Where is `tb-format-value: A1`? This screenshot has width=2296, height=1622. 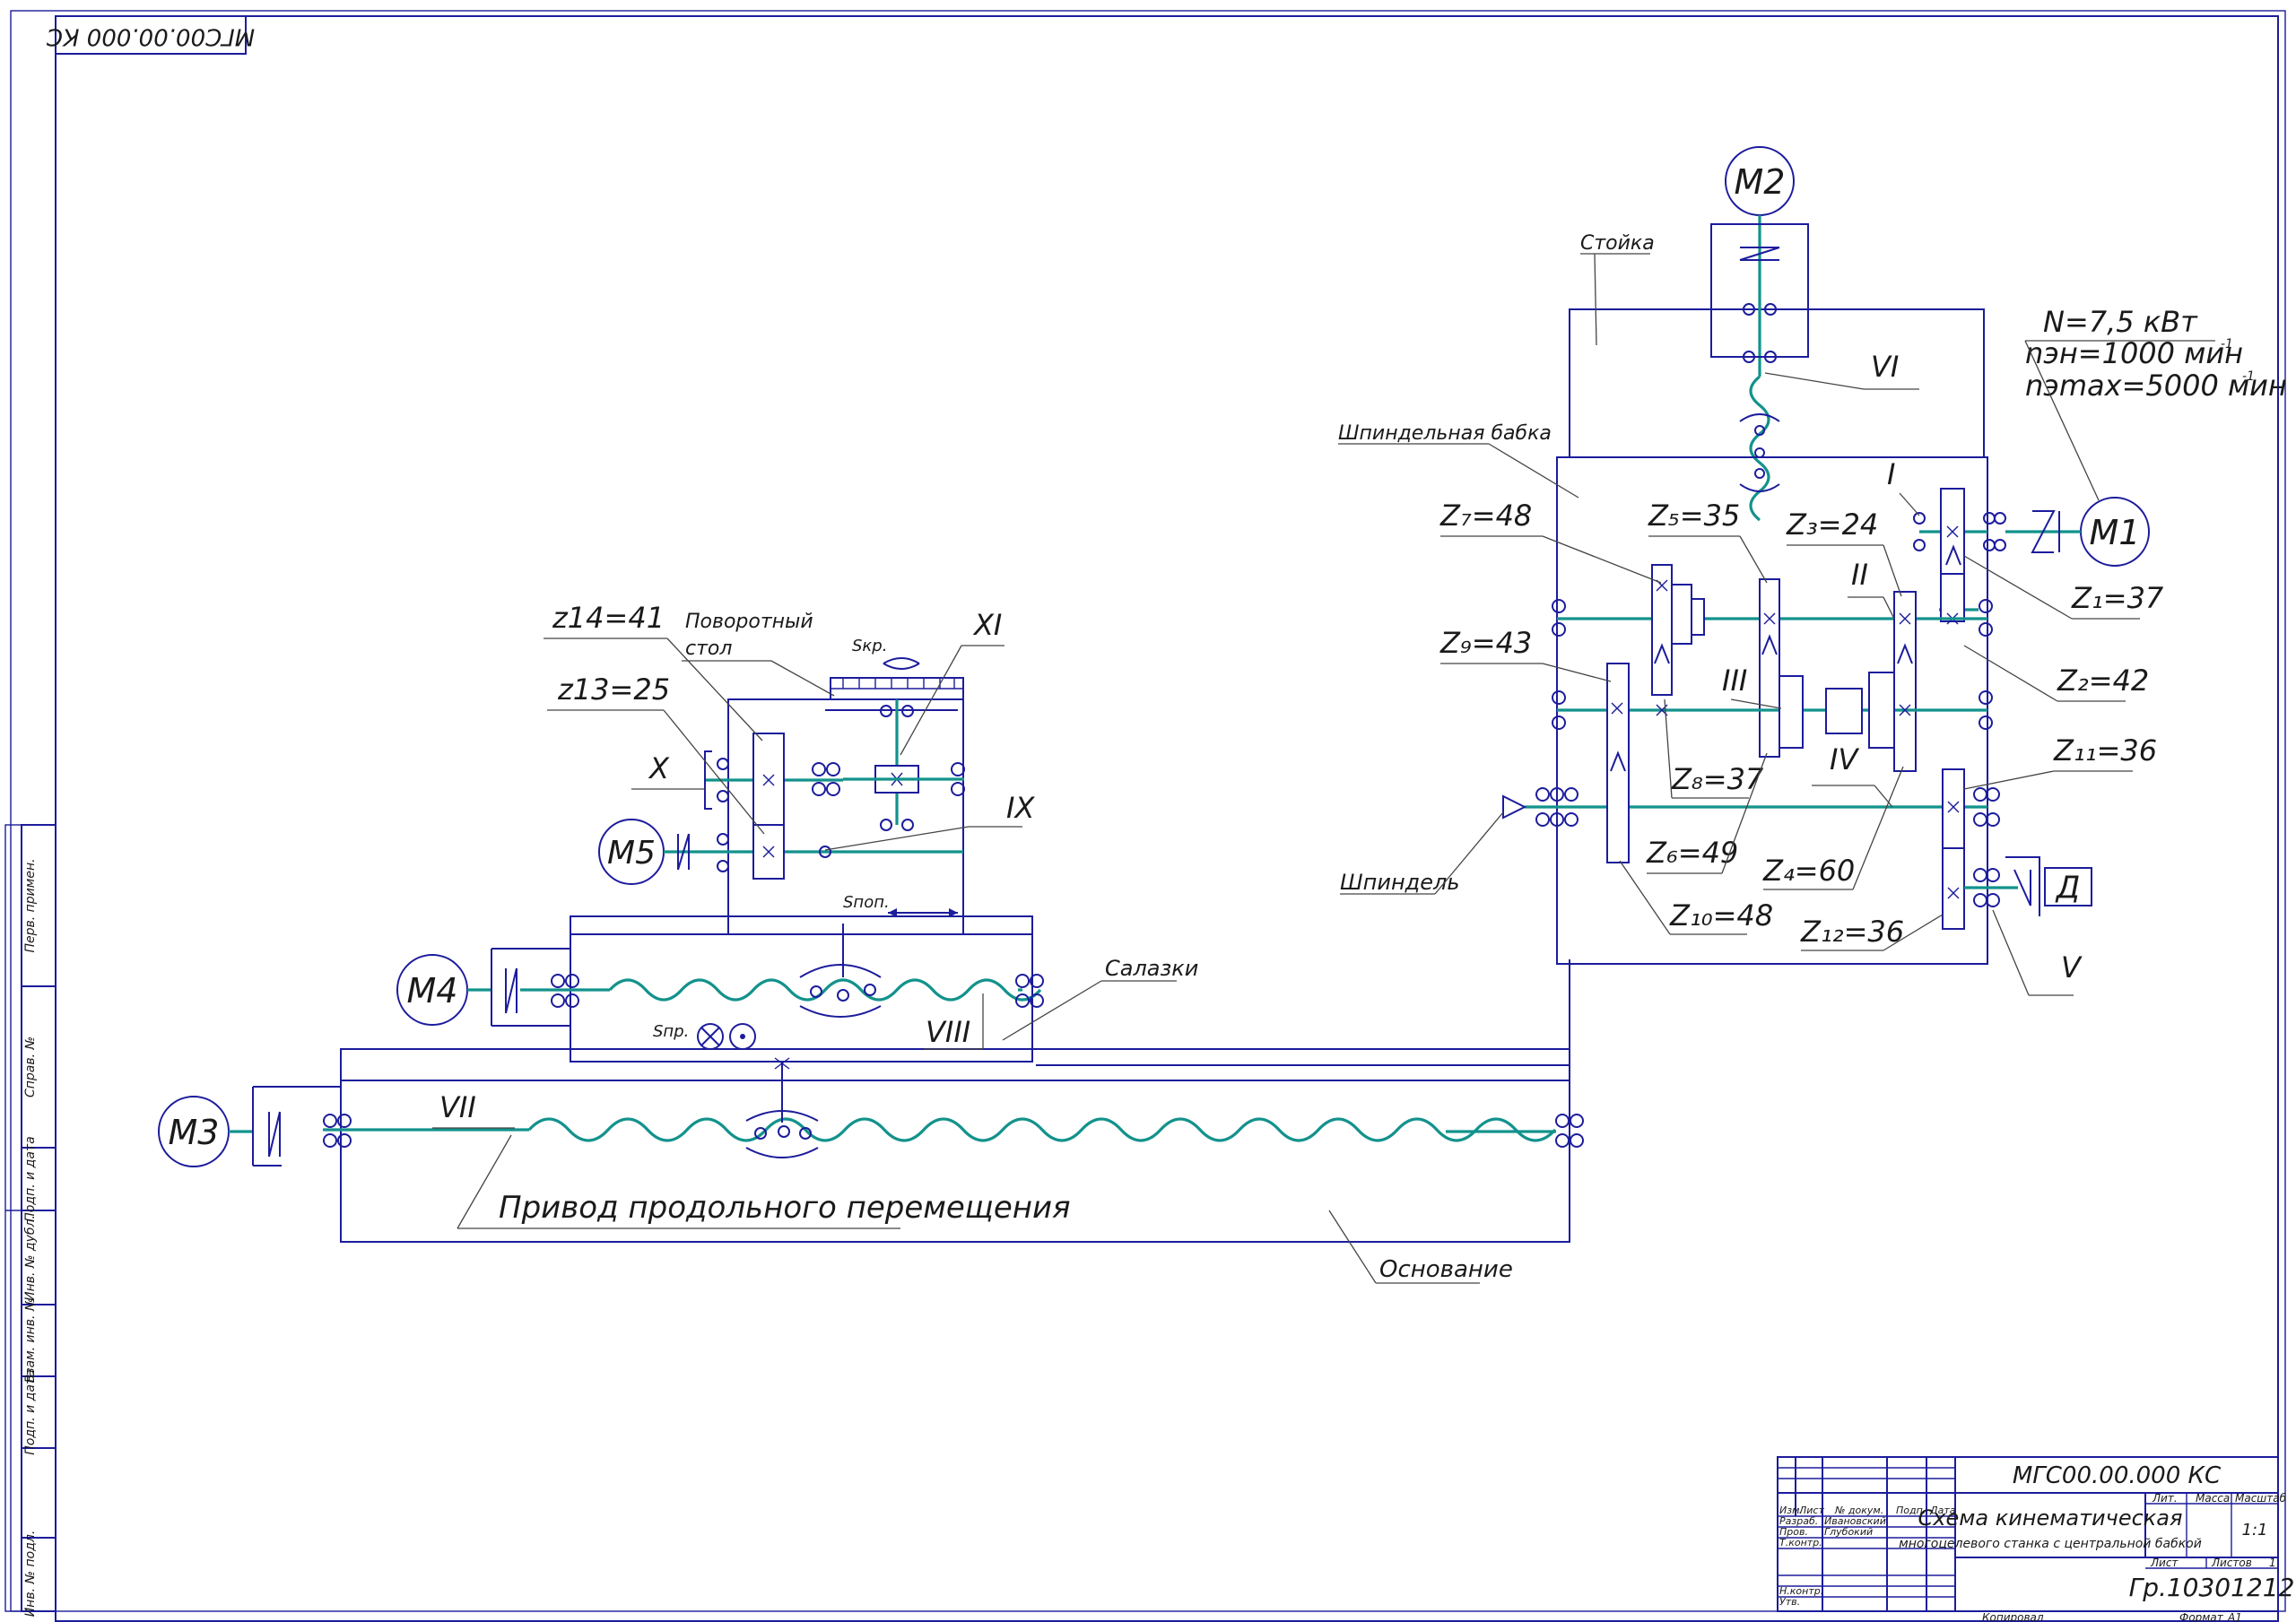 tb-format-value: A1 is located at coordinates (2234, 1616).